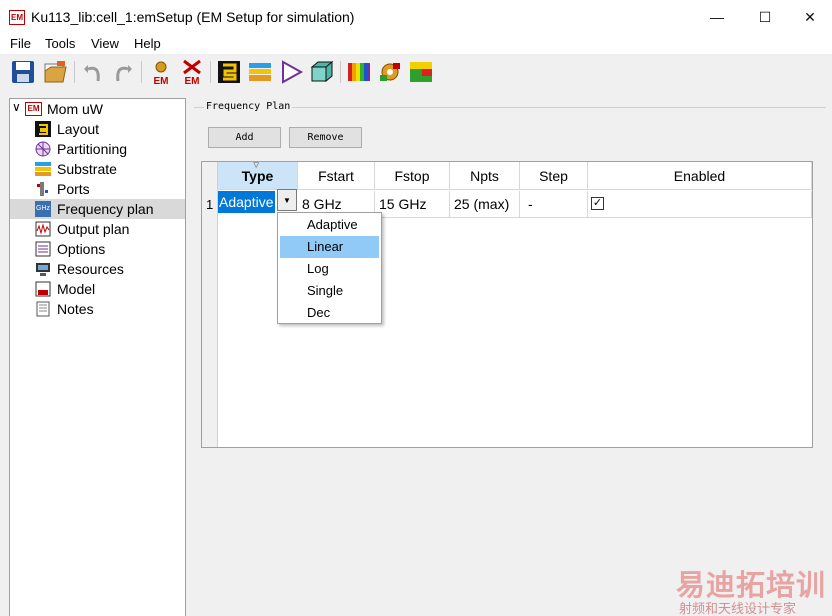 This screenshot has height=616, width=832. Describe the element at coordinates (809, 17) in the screenshot. I see `close-button: ✕` at that location.